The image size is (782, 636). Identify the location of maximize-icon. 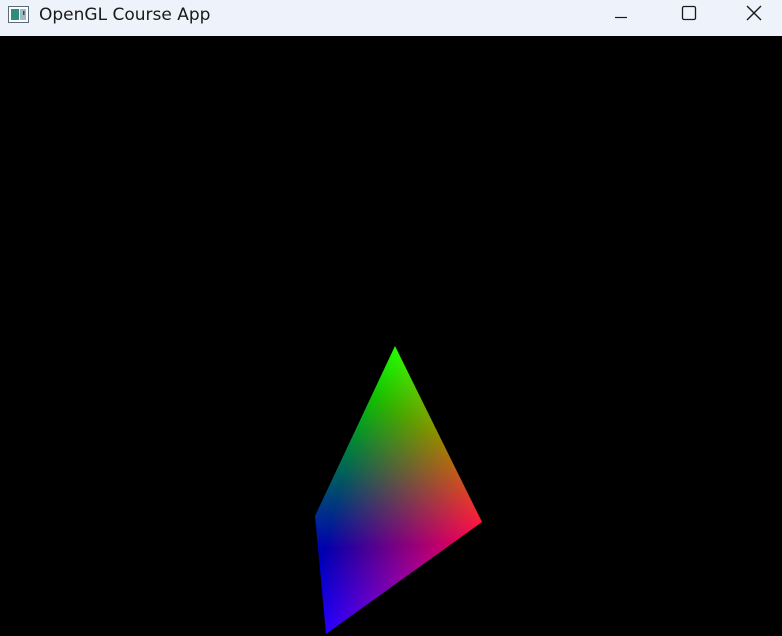
(689, 15).